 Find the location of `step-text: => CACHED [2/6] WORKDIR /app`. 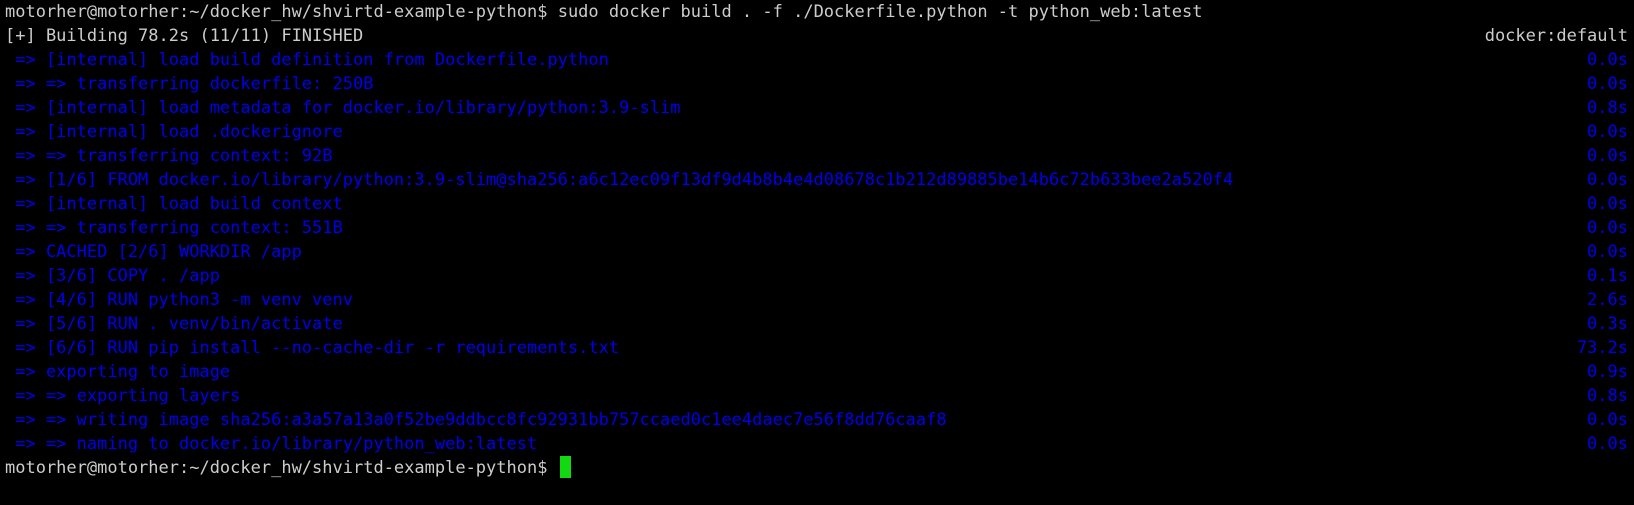

step-text: => CACHED [2/6] WORKDIR /app is located at coordinates (153, 252).